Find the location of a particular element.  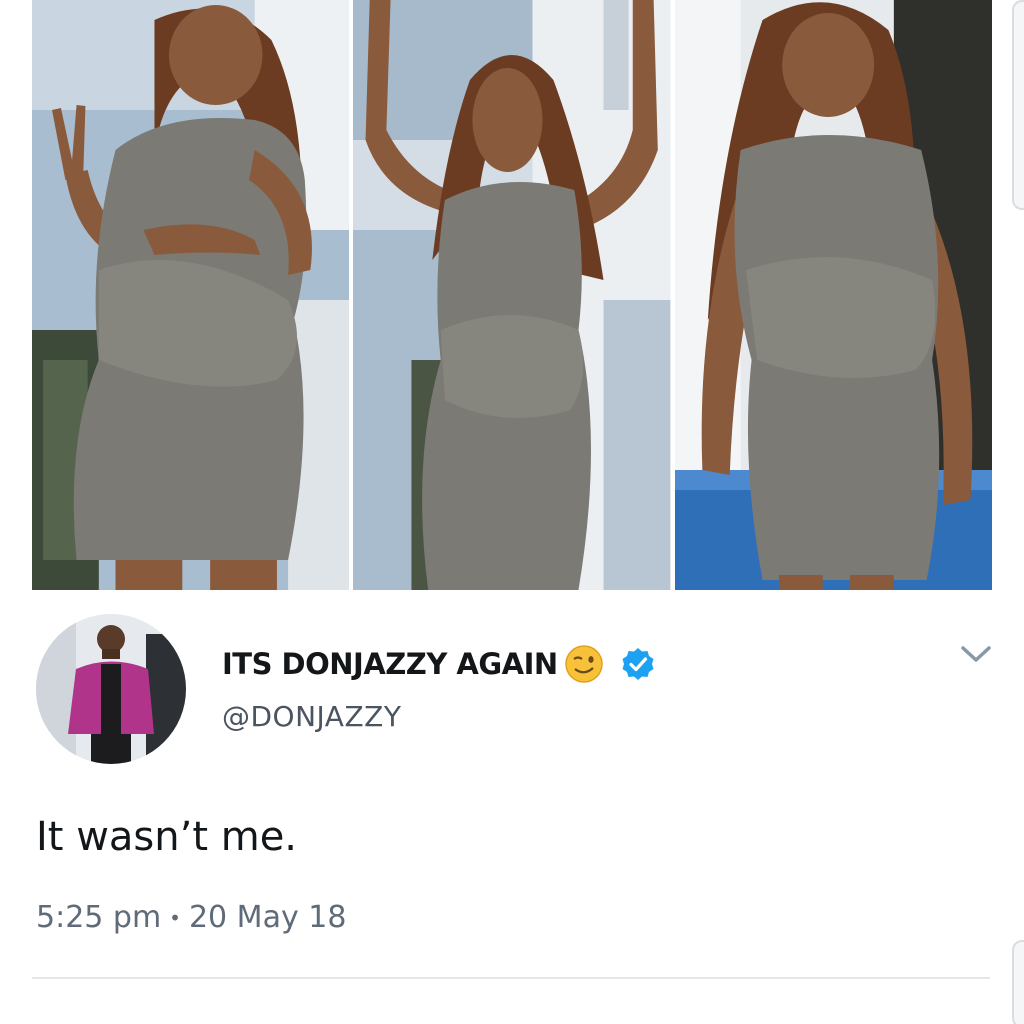

avatar-image is located at coordinates (111, 689).